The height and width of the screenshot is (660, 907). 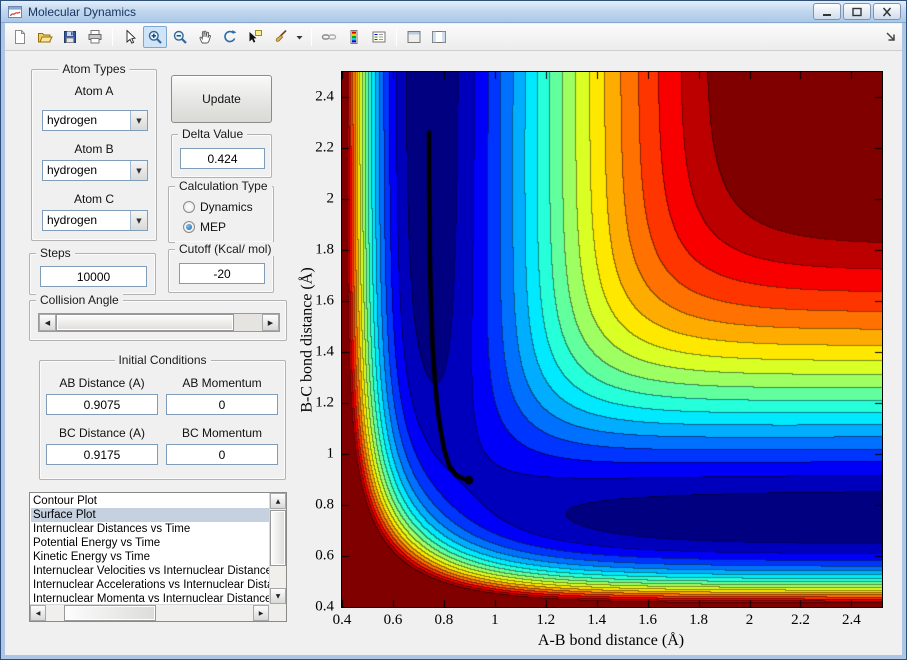 I want to click on minimize-button, so click(x=827, y=11).